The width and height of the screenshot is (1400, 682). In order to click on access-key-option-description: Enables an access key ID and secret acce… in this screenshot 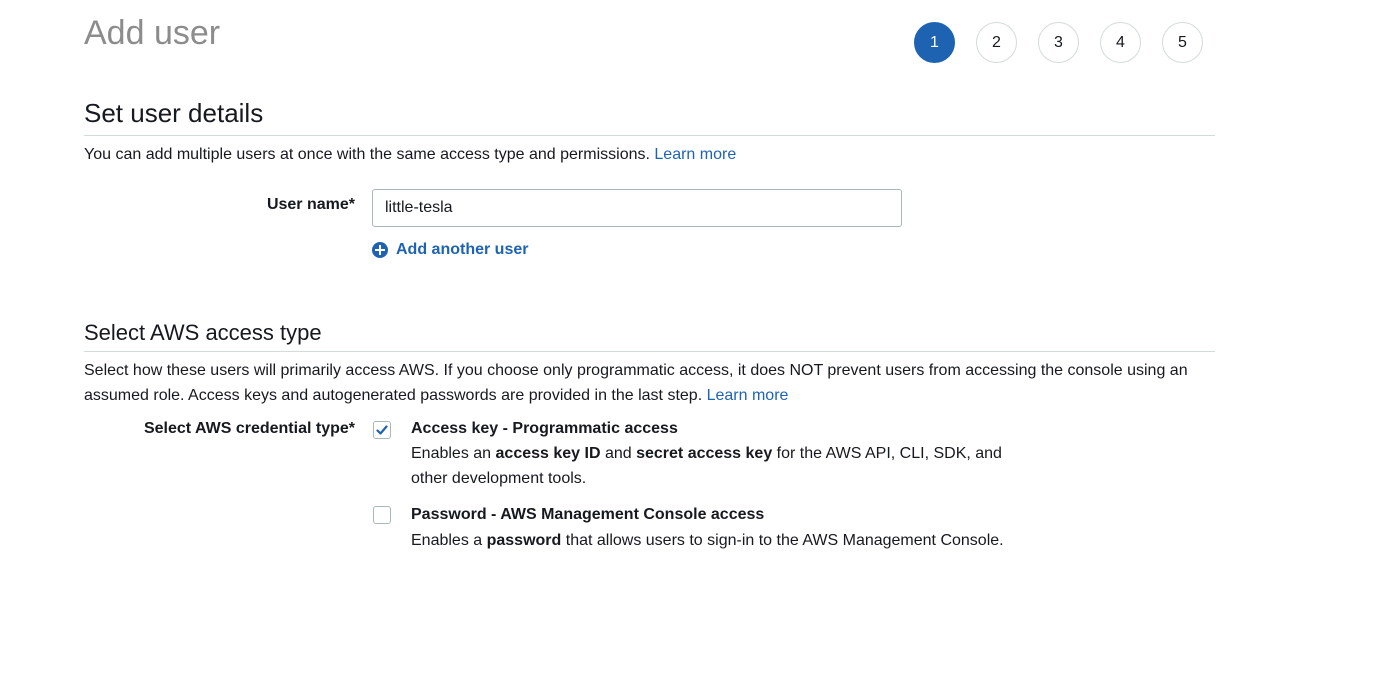, I will do `click(706, 466)`.